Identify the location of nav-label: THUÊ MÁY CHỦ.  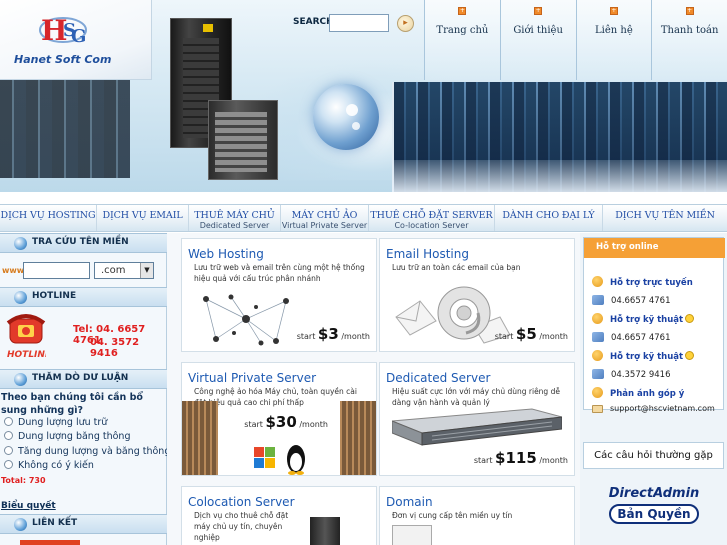
(234, 215).